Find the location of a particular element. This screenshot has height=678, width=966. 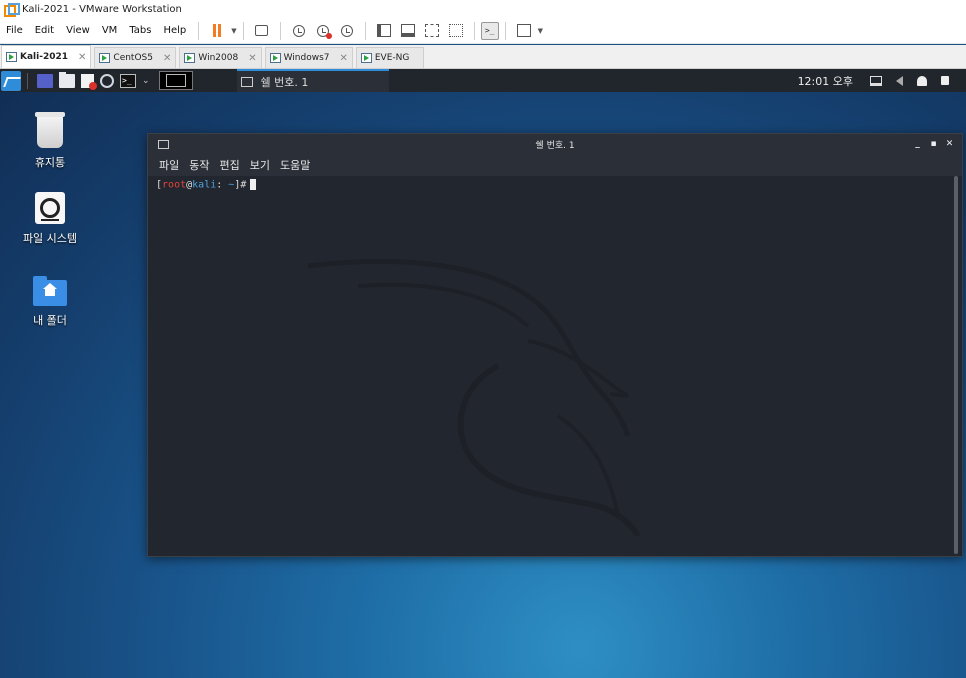

desktop-icon-home-folder: 내 폴더 is located at coordinates (50, 301).